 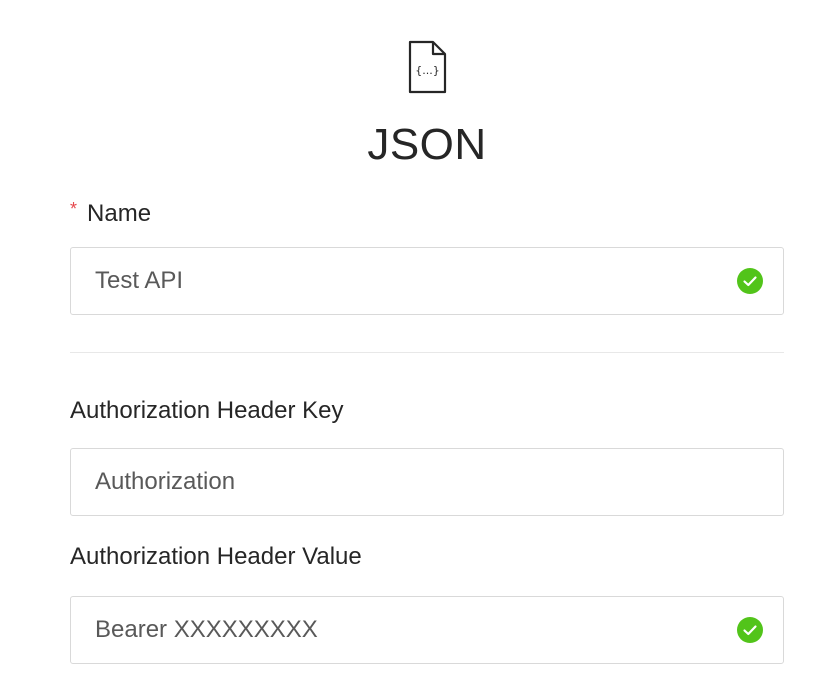 What do you see at coordinates (383, 281) in the screenshot?
I see `name-input` at bounding box center [383, 281].